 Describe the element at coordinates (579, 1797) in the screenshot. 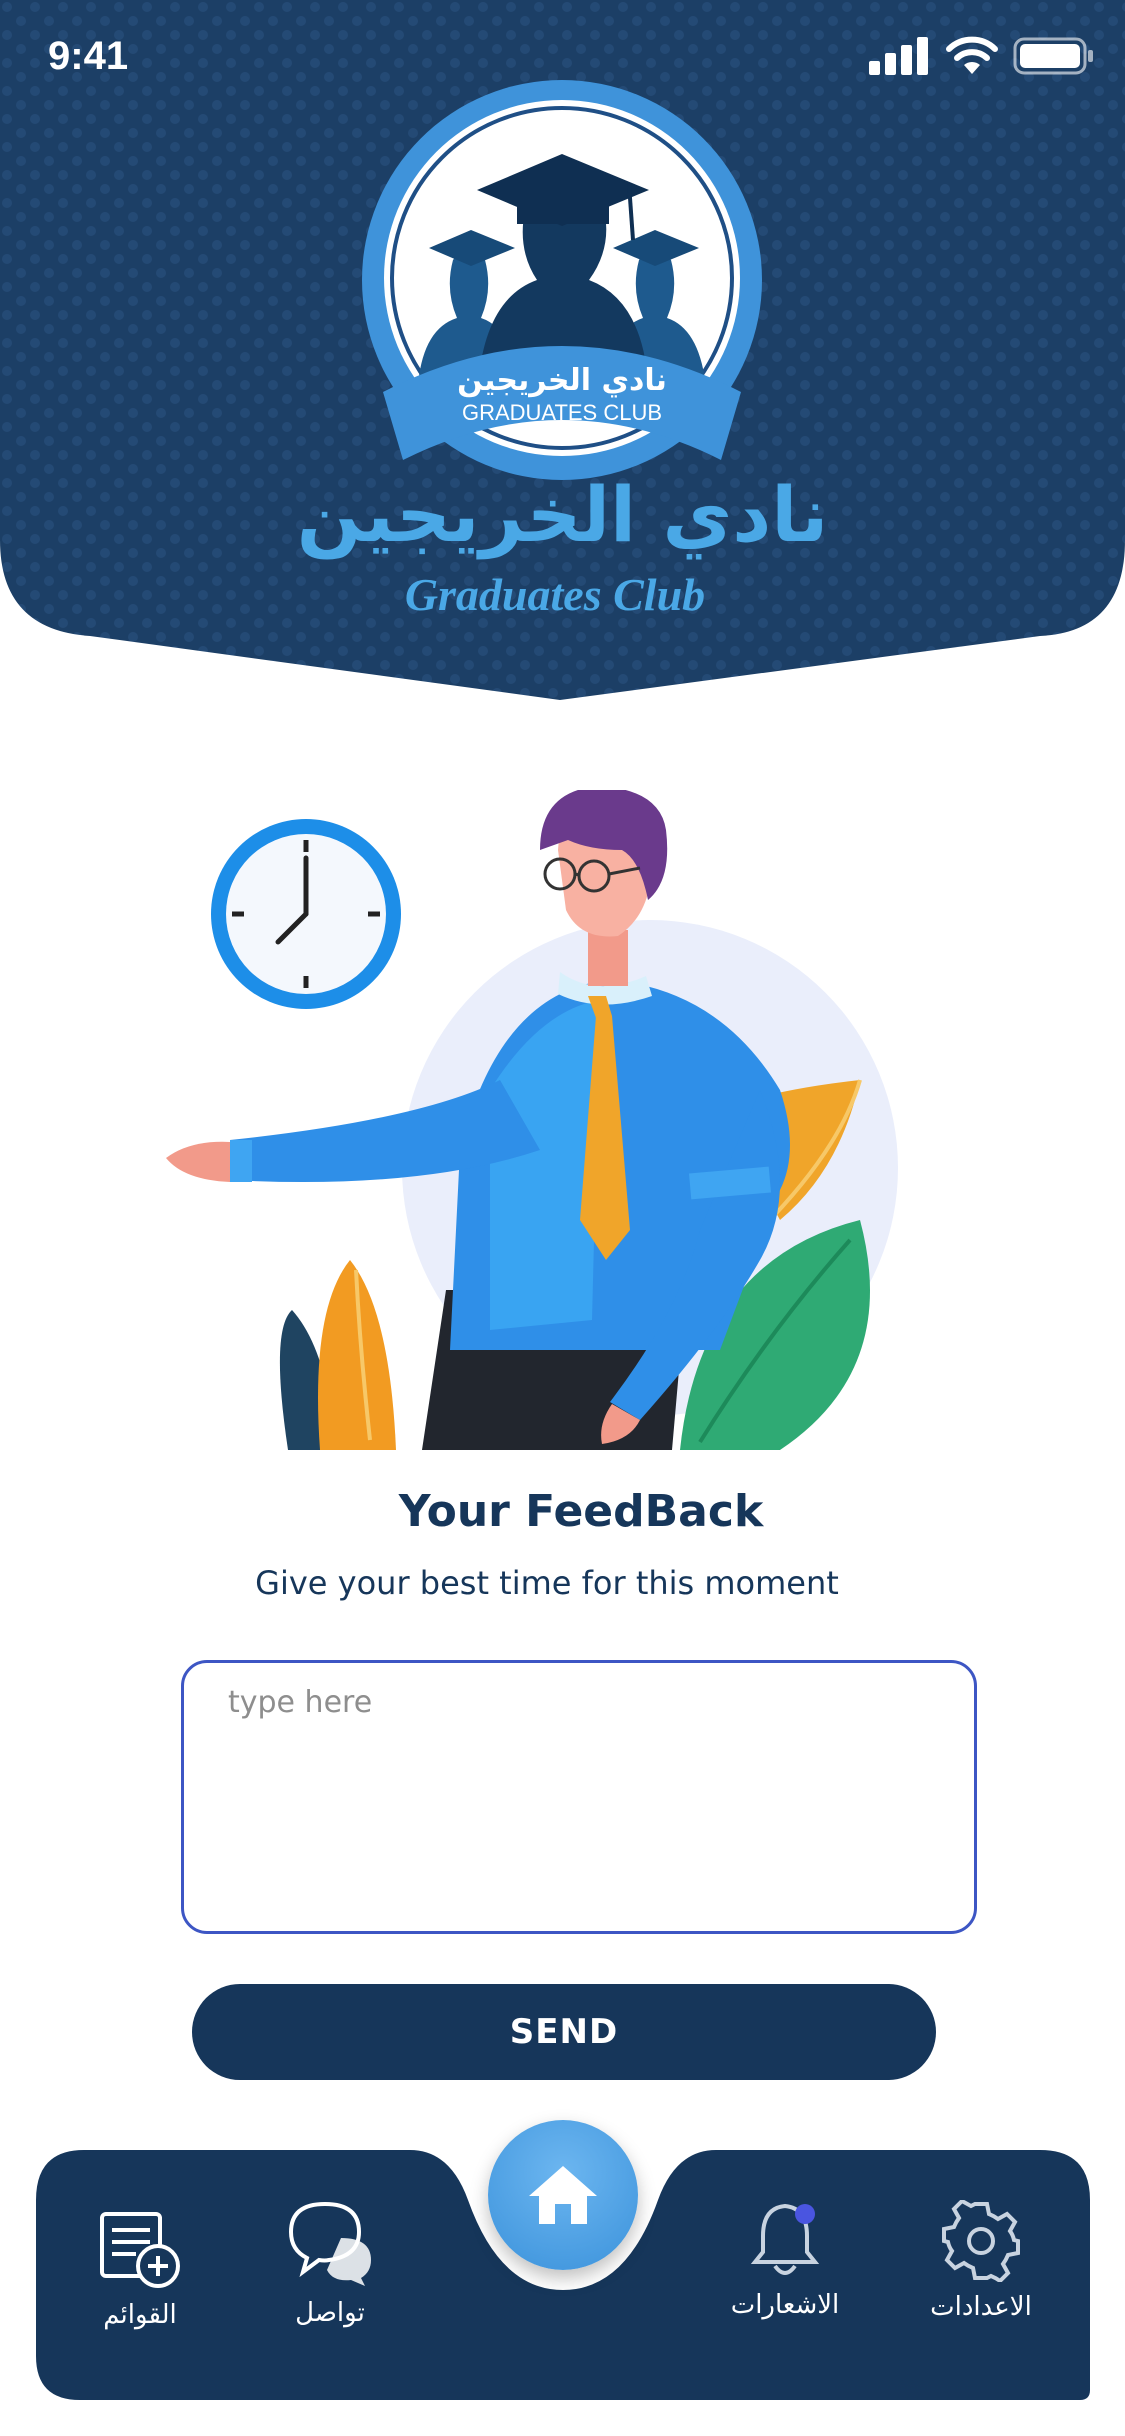

I see `feedback-input` at that location.